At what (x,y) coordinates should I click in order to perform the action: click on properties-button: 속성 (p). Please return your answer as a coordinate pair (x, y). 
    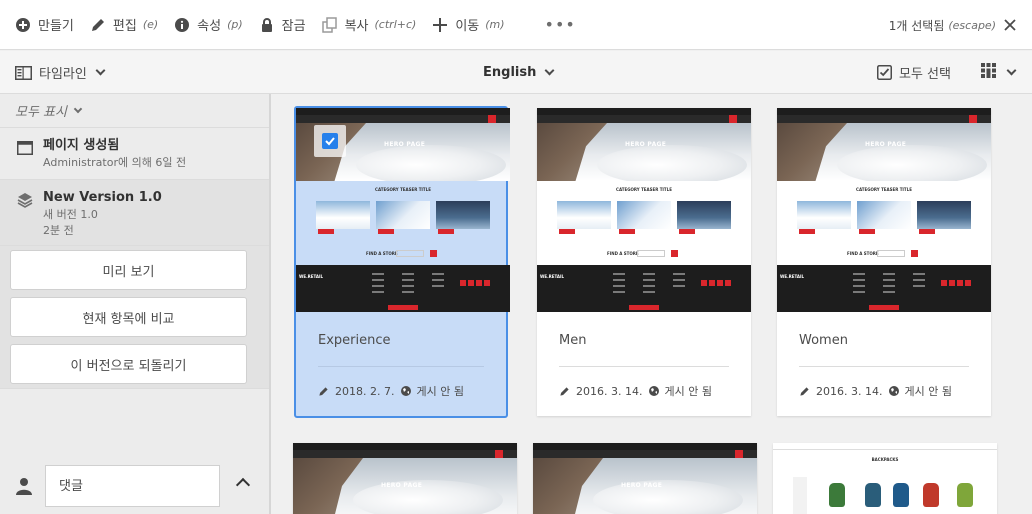
    Looking at the image, I should click on (208, 25).